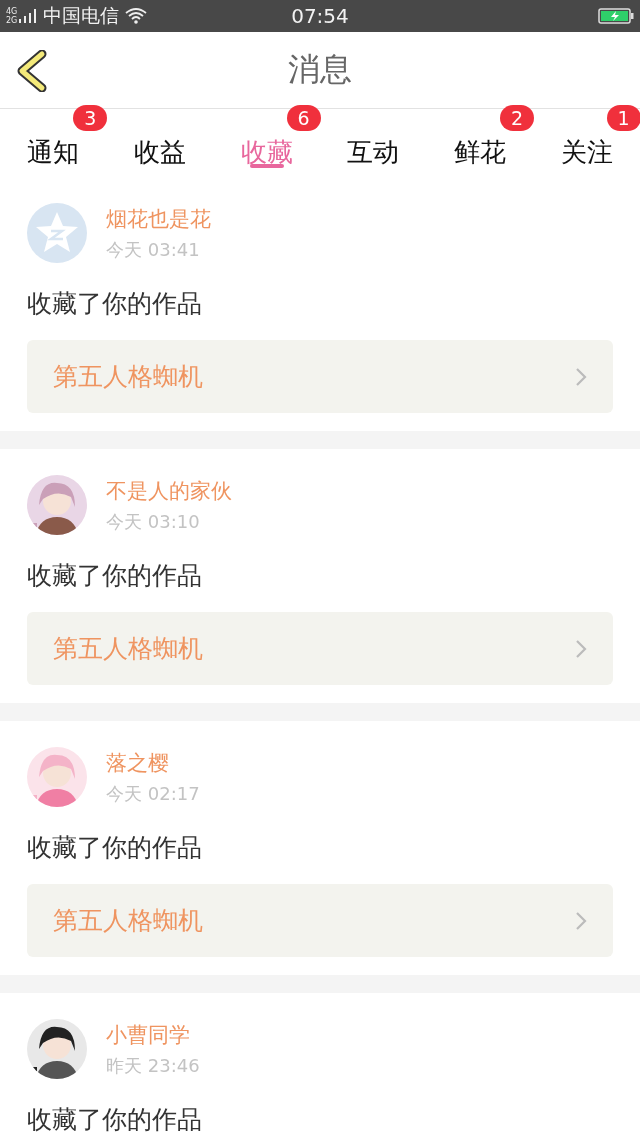 The height and width of the screenshot is (1138, 640). What do you see at coordinates (81, 15) in the screenshot?
I see `carrier-name: 中国电信` at bounding box center [81, 15].